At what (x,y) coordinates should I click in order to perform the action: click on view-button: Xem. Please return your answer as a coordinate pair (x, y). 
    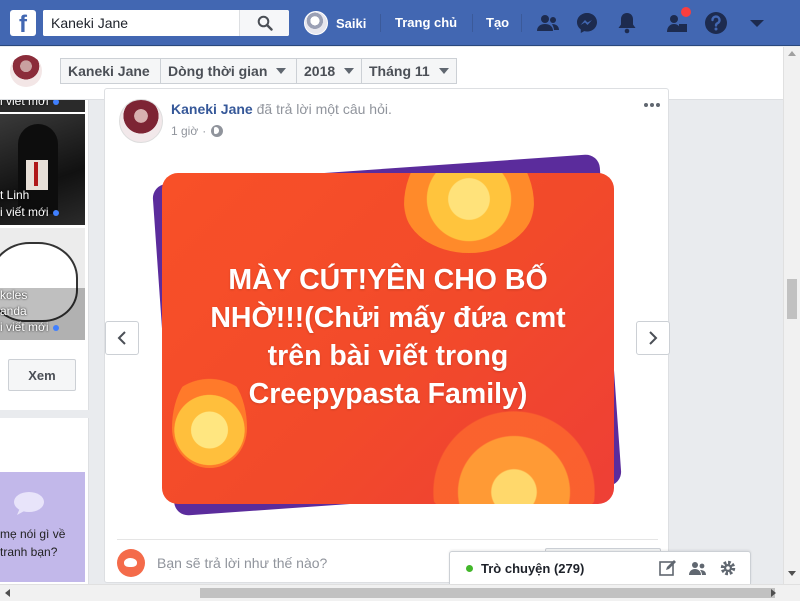
    Looking at the image, I should click on (42, 375).